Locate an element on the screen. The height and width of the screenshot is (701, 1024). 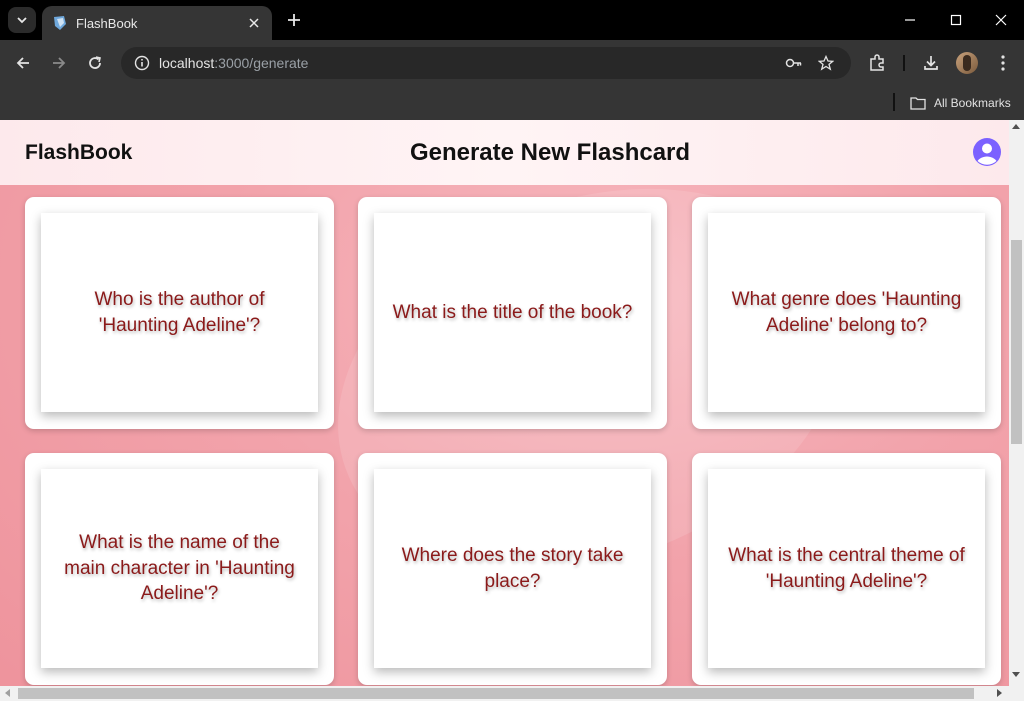
arrow-right-icon is located at coordinates (59, 63).